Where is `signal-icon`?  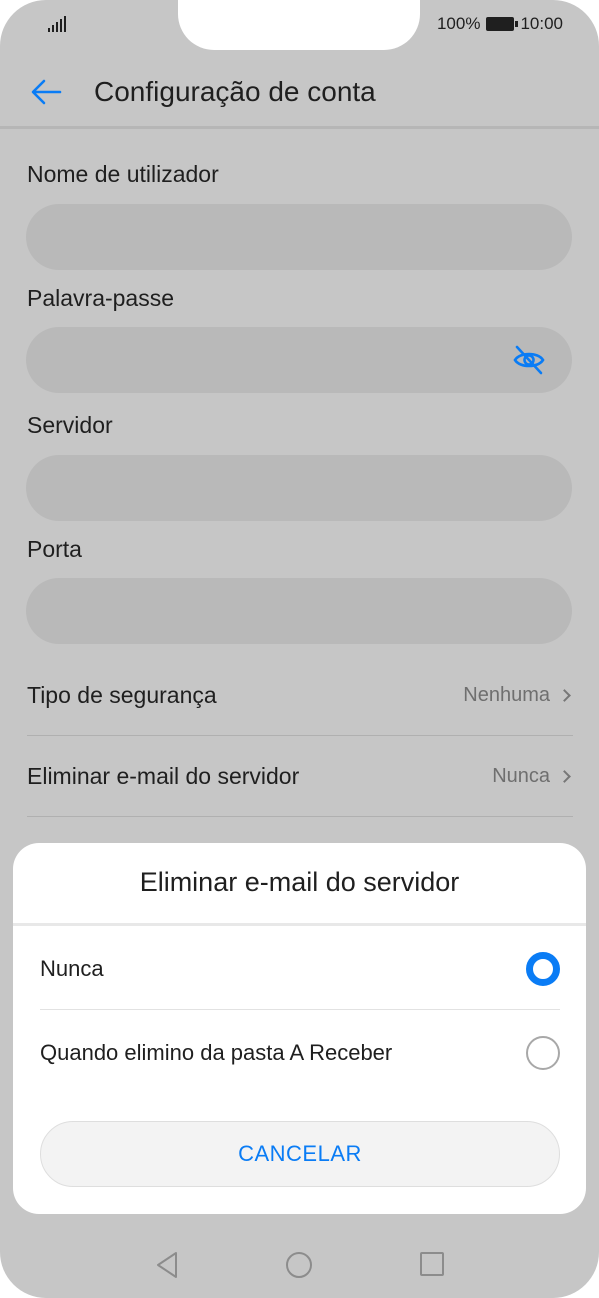
signal-icon is located at coordinates (57, 23).